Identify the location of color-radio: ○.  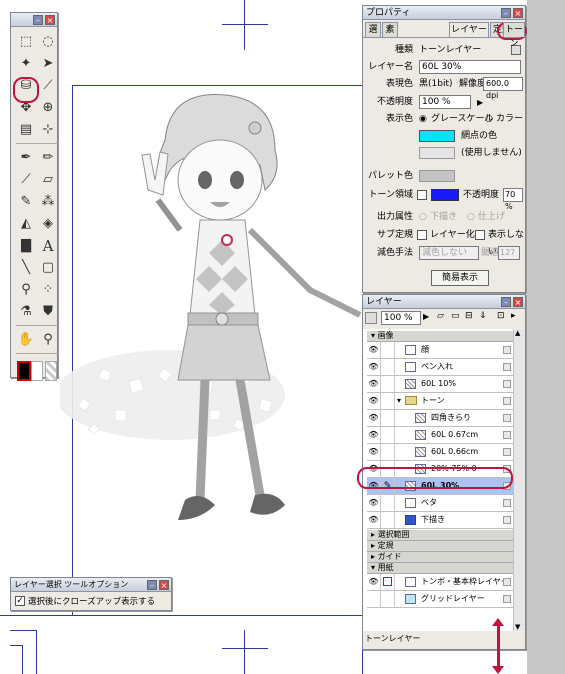
(489, 119).